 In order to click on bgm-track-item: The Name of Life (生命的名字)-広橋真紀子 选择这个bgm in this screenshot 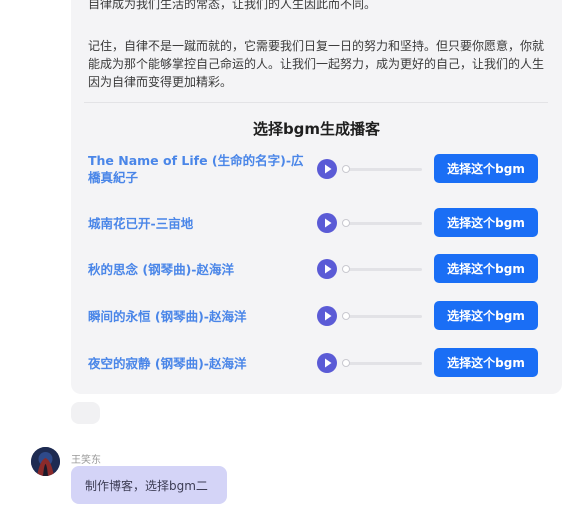, I will do `click(323, 169)`.